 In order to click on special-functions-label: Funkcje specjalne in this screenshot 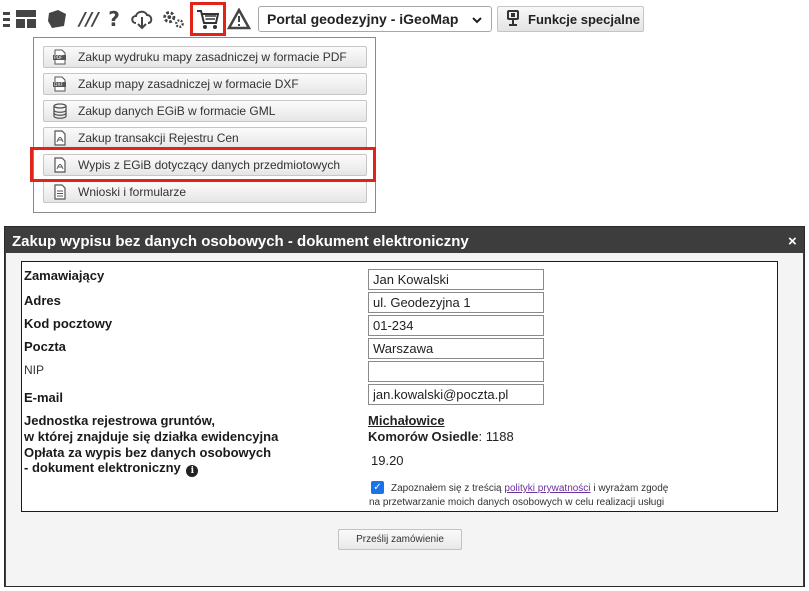, I will do `click(584, 19)`.